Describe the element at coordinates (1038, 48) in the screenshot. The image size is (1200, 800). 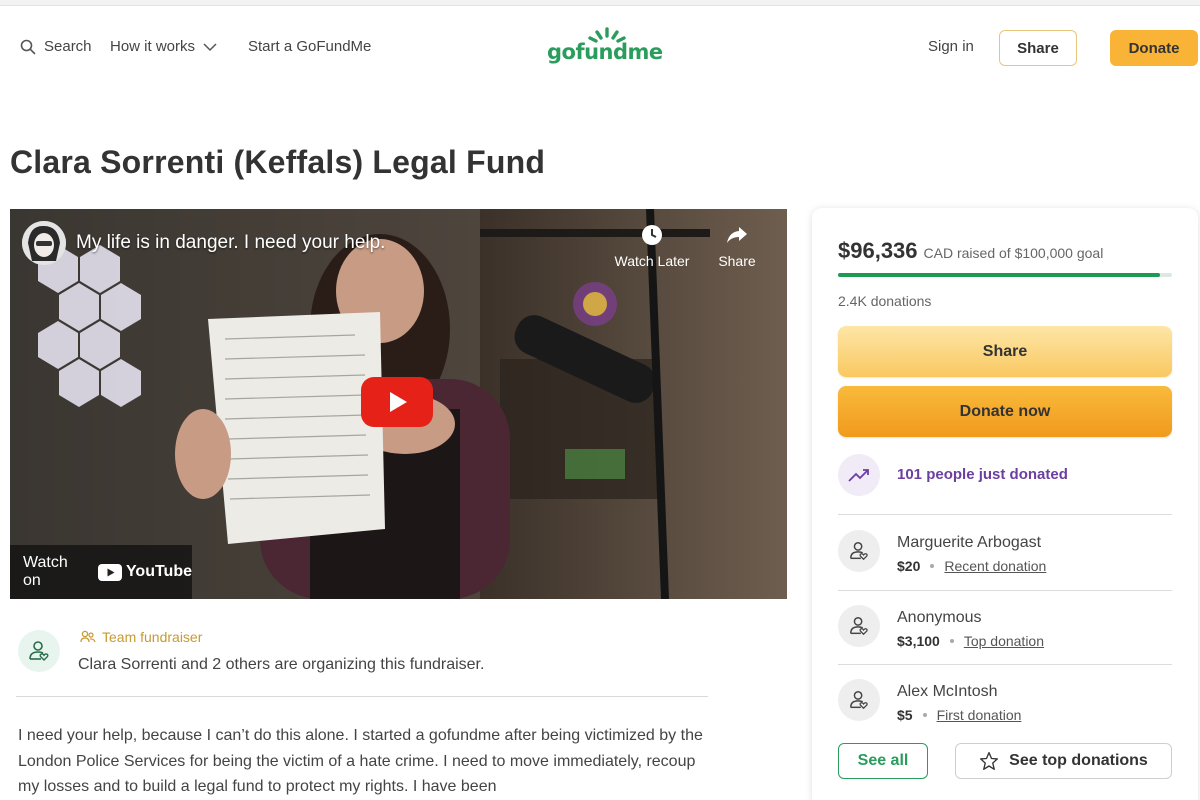
I see `header-share-button: Share` at that location.